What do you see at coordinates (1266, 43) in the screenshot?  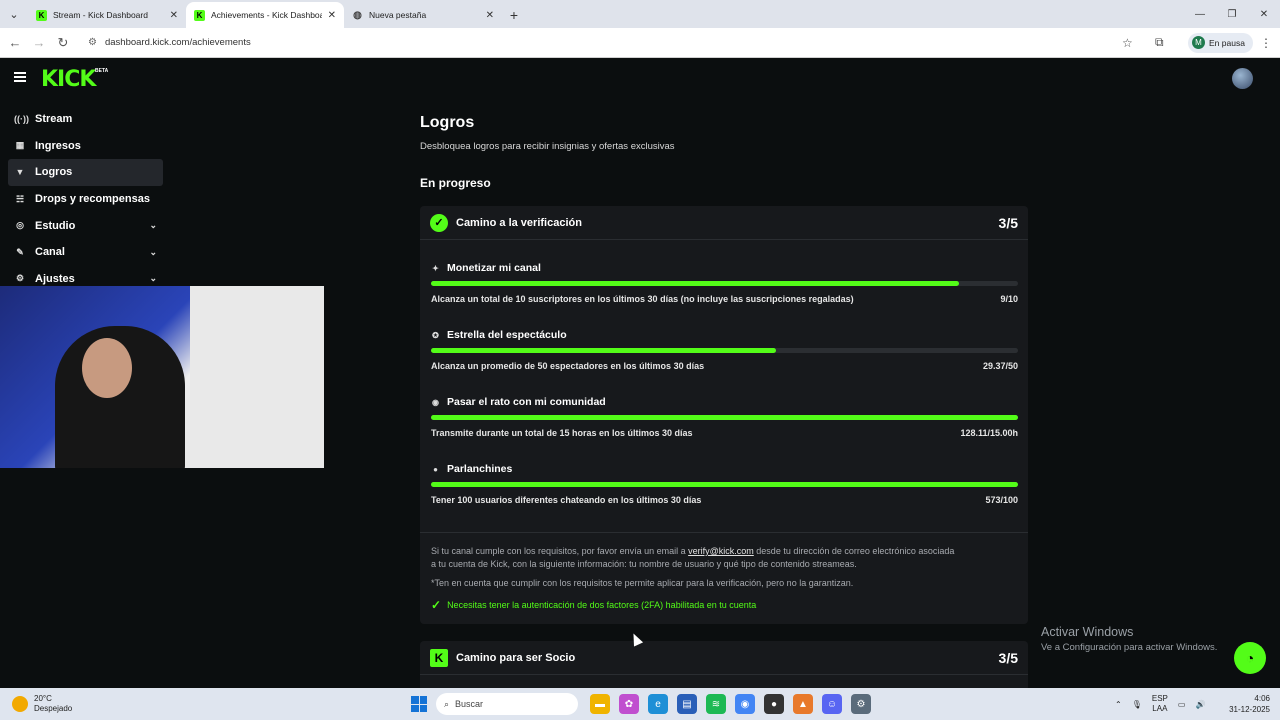 I see `browser-menu-icon: ⋮` at bounding box center [1266, 43].